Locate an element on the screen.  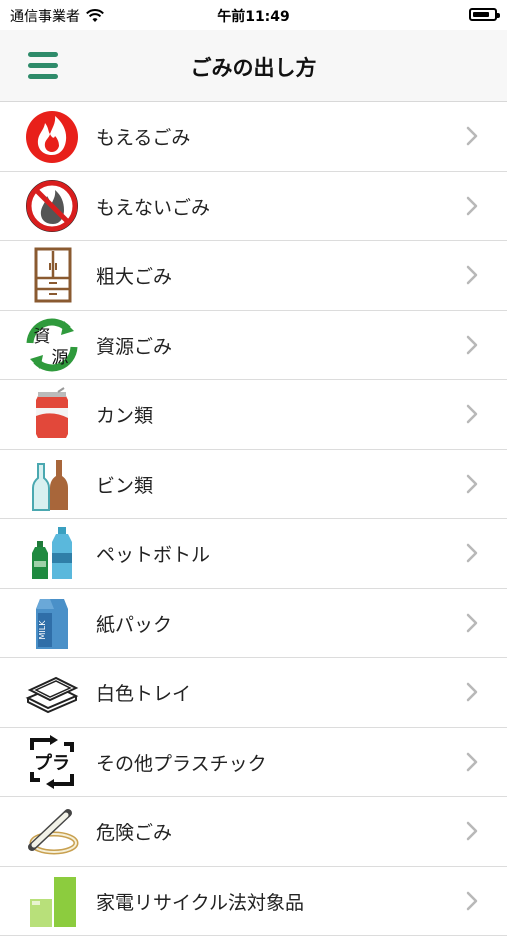
flame-icon is located at coordinates (52, 136).